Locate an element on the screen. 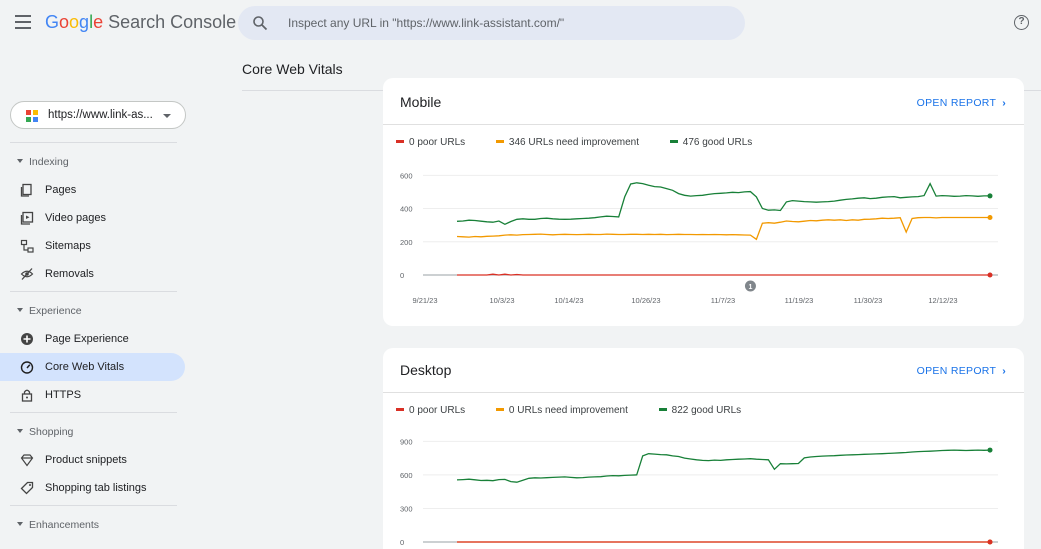 The width and height of the screenshot is (1041, 549). video-pages-icon is located at coordinates (27, 218).